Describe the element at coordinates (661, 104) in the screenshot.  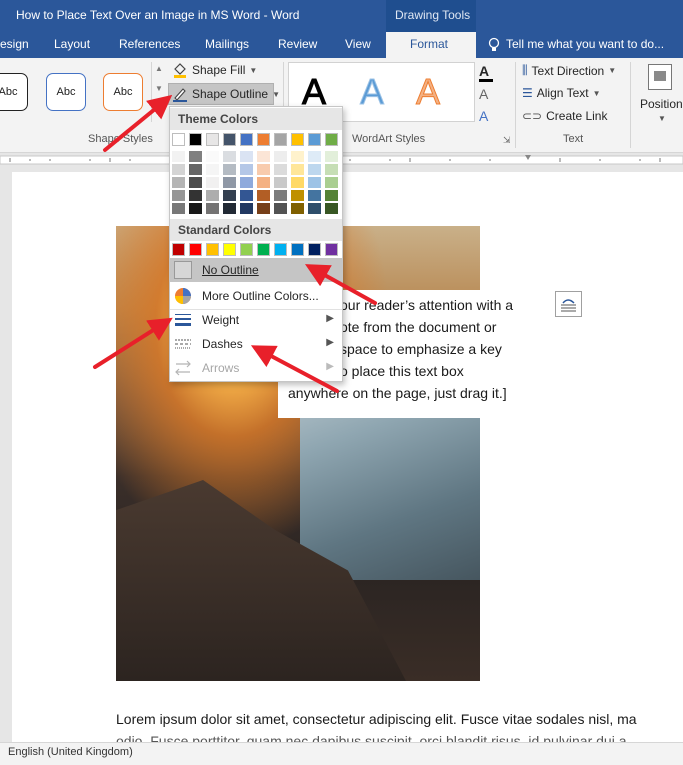
I see `position-label: Position` at that location.